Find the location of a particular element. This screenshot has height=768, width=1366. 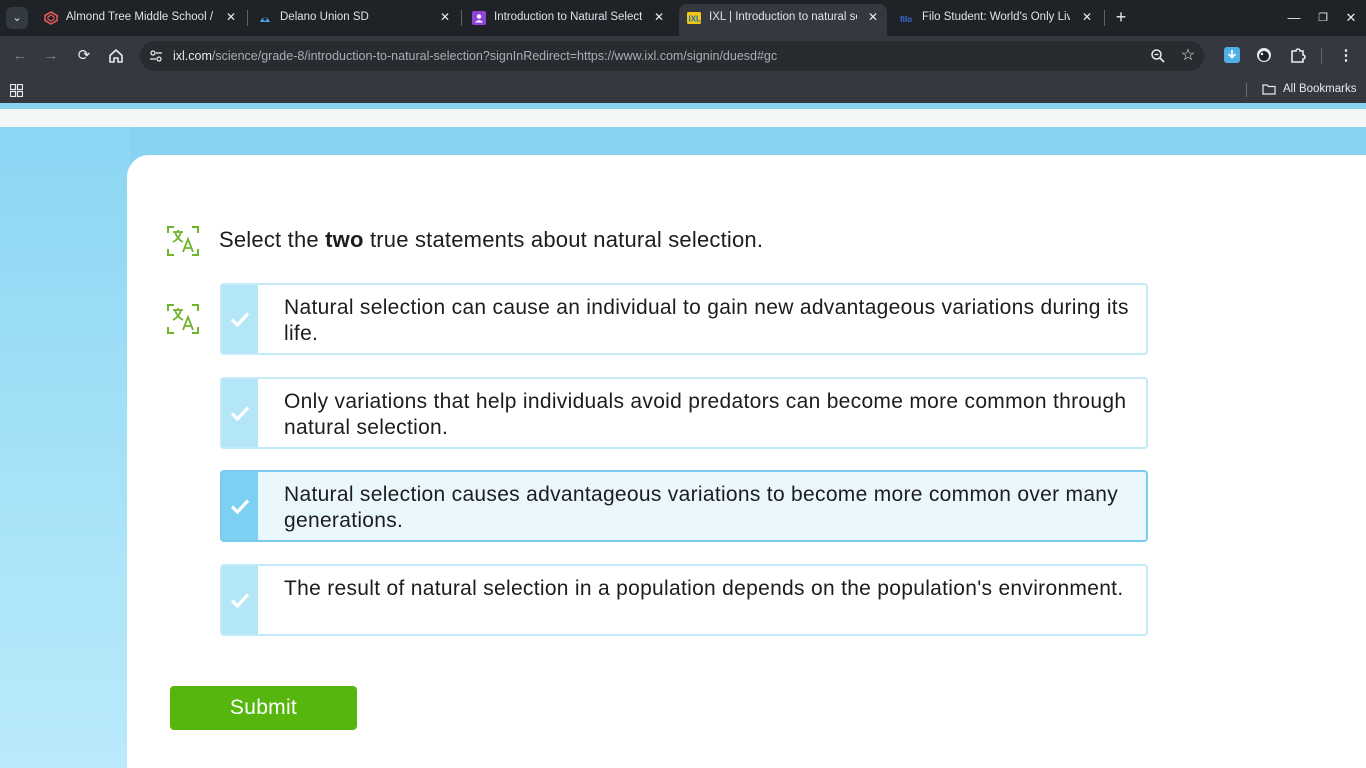

classroom-icon is located at coordinates (479, 18).